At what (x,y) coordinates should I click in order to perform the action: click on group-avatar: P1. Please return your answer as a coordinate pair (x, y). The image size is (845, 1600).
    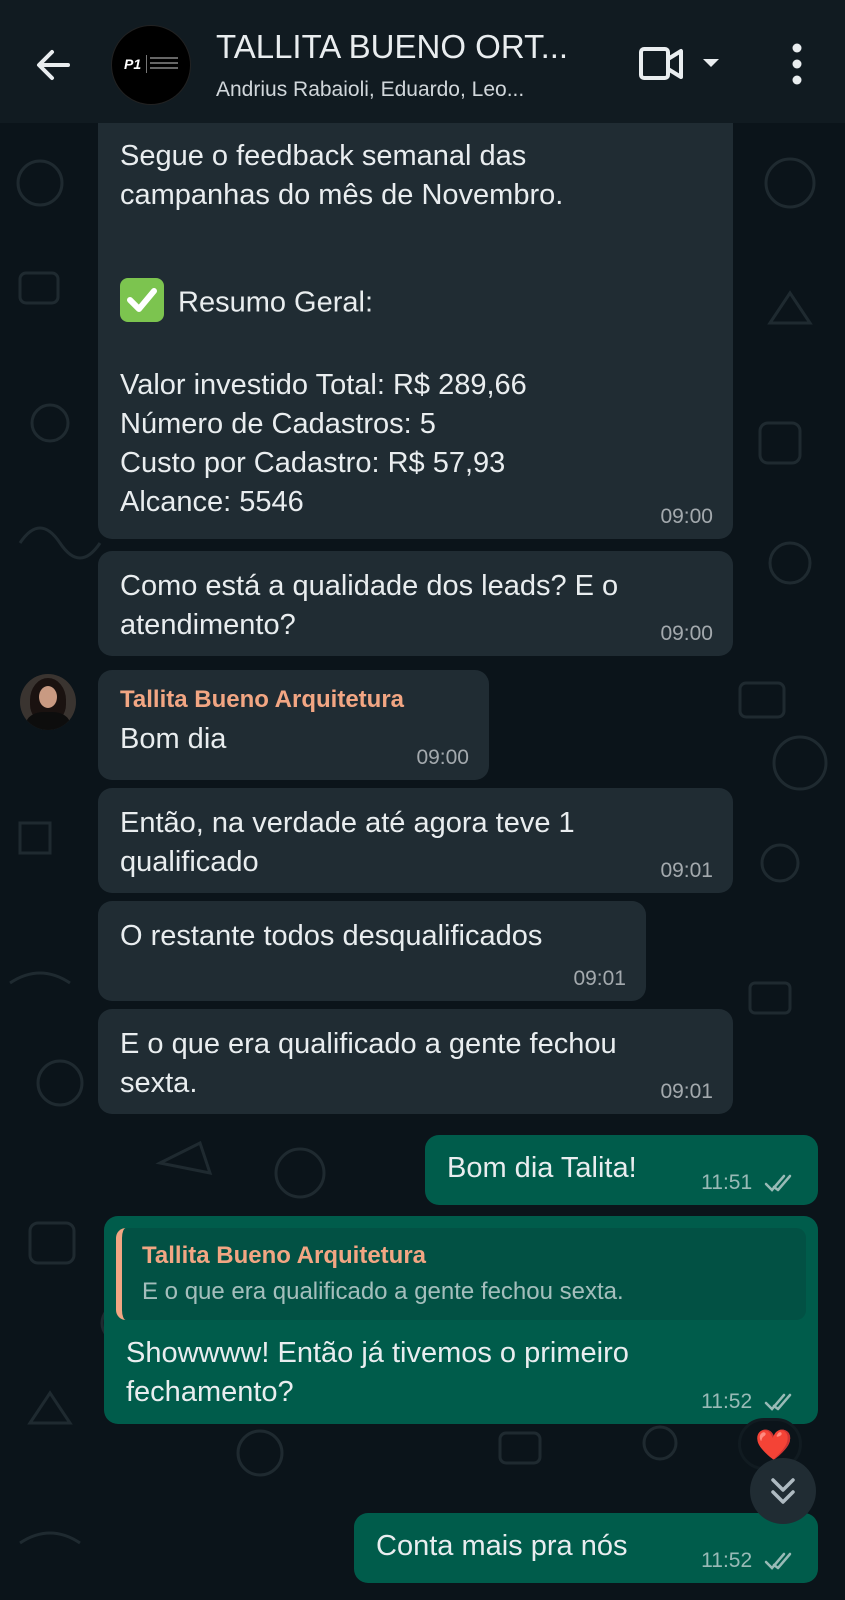
    Looking at the image, I should click on (151, 65).